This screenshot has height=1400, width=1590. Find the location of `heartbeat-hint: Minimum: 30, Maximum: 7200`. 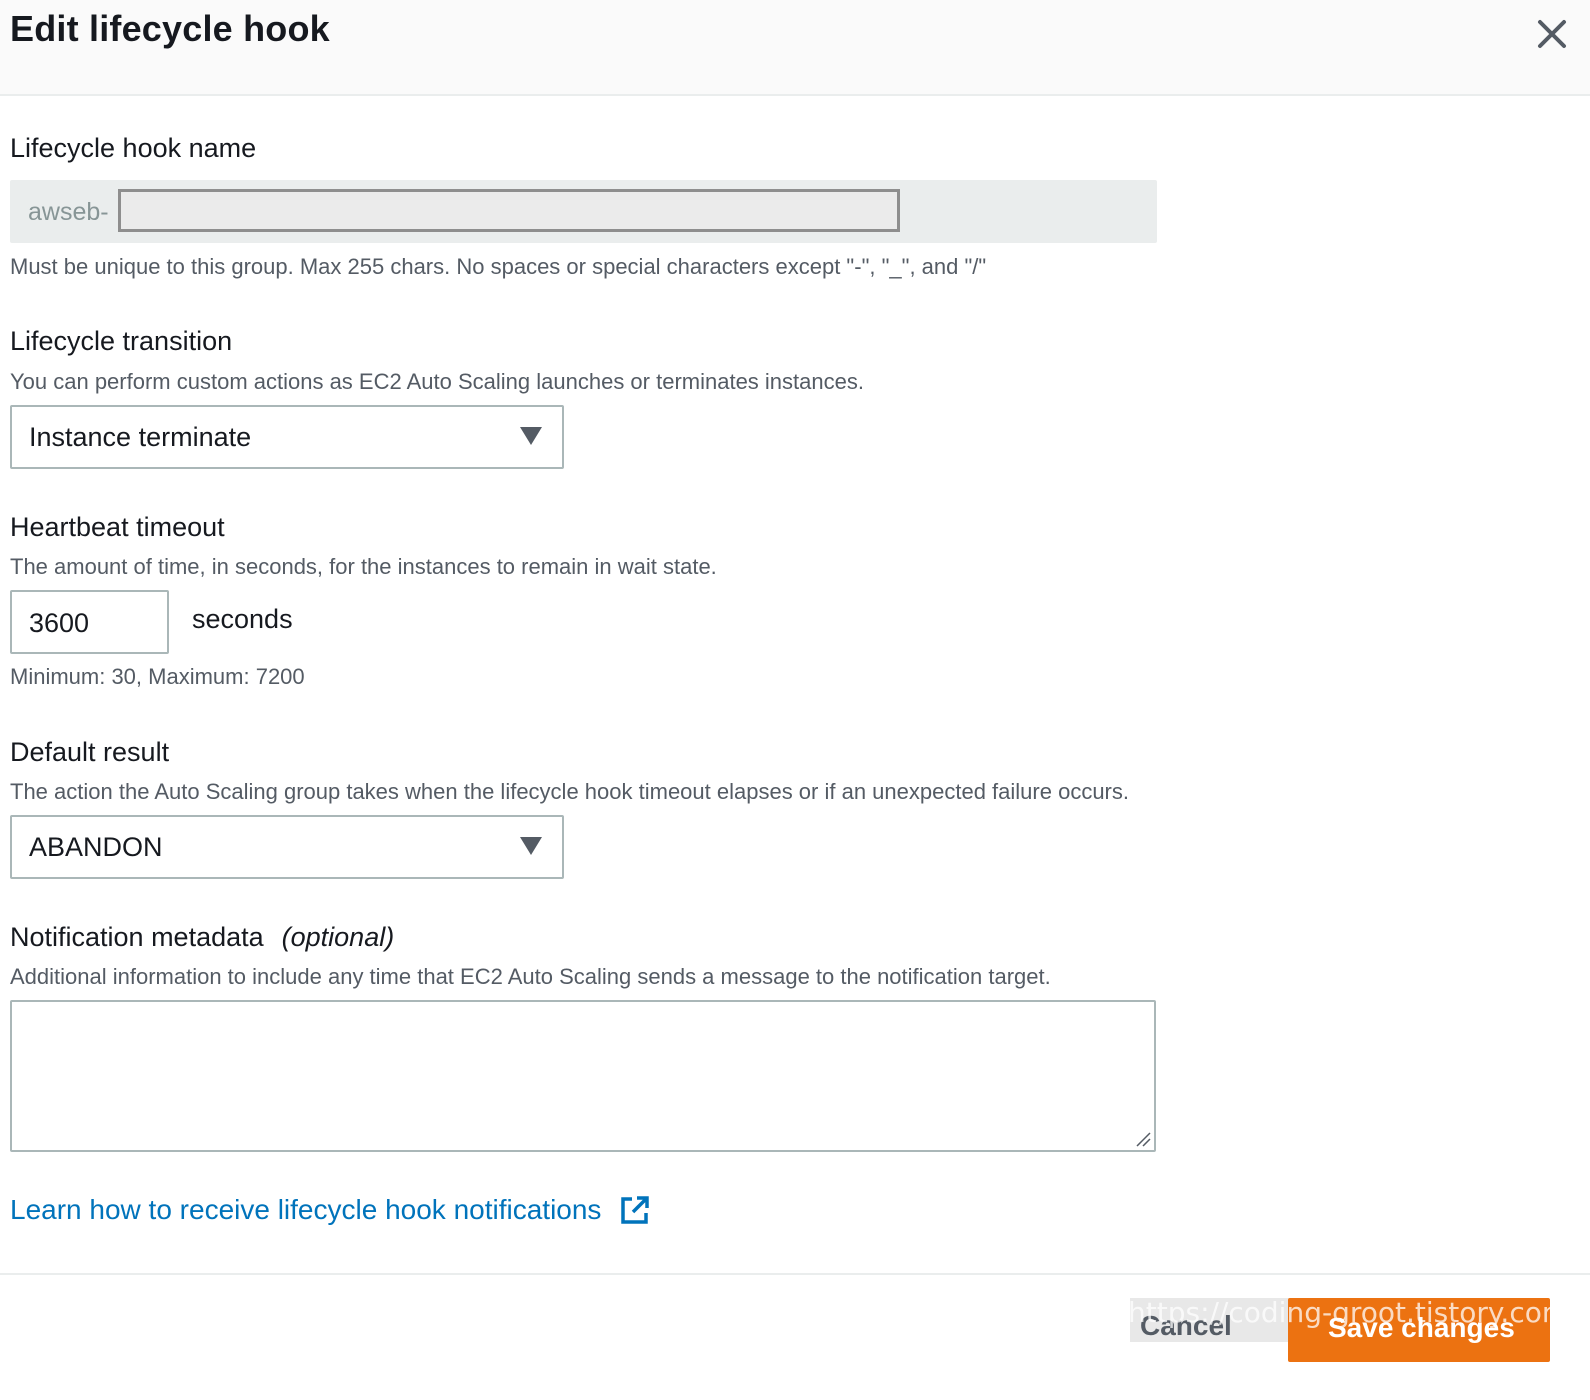

heartbeat-hint: Minimum: 30, Maximum: 7200 is located at coordinates (157, 676).